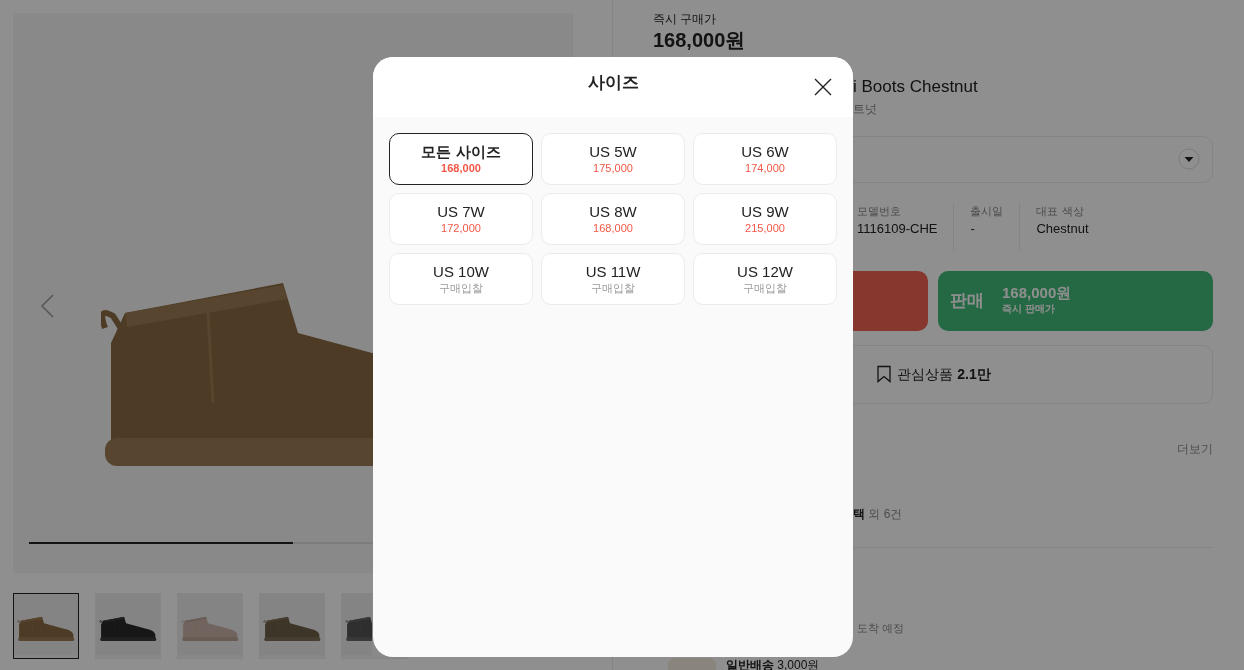 The width and height of the screenshot is (1244, 670). What do you see at coordinates (765, 279) in the screenshot?
I see `size-option: US 12W 구매입찰` at bounding box center [765, 279].